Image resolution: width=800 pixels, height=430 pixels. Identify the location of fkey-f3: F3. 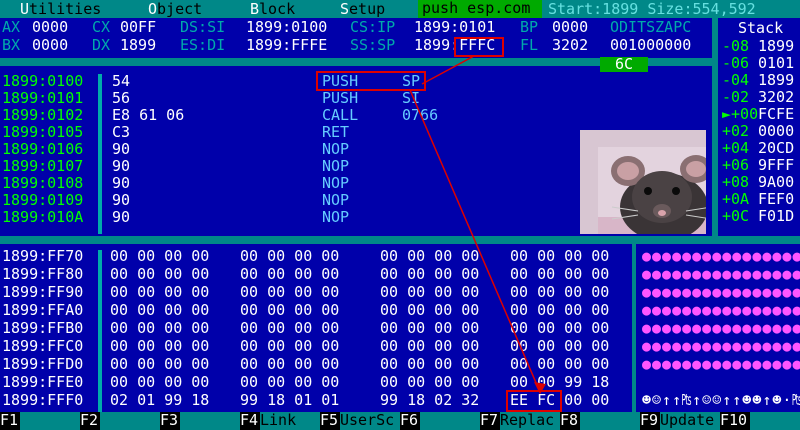
(170, 421).